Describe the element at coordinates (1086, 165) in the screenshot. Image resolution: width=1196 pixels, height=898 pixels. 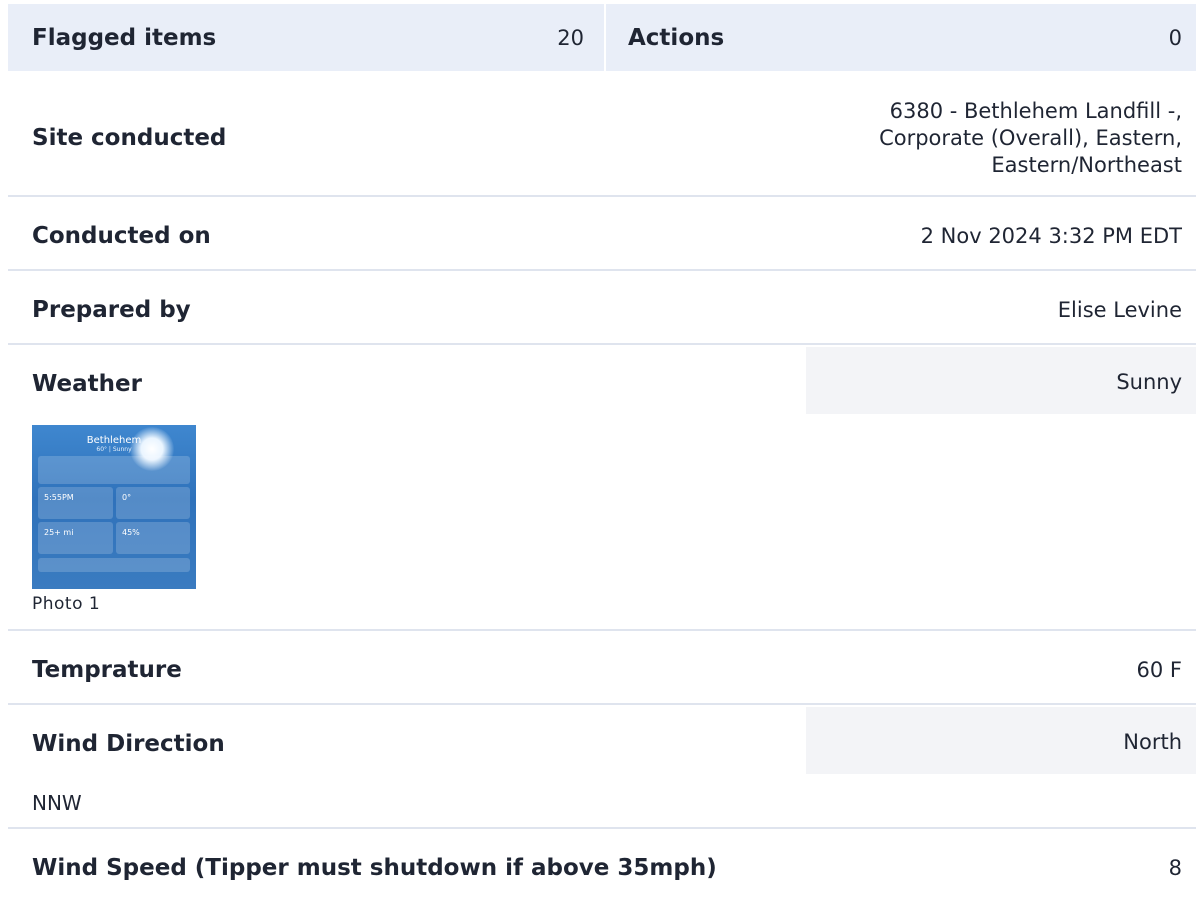
I see `site-line-3: Eastern/Northeast` at that location.